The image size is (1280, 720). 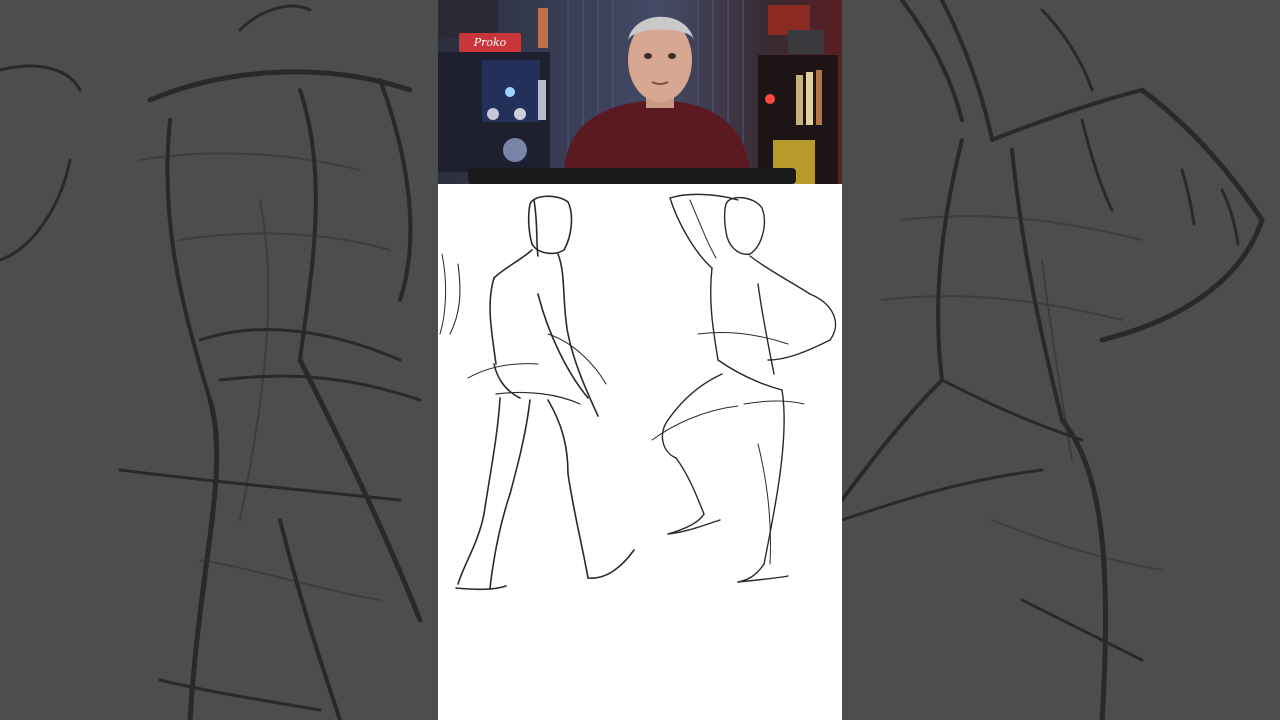 What do you see at coordinates (490, 42) in the screenshot?
I see `brand-sign: Proko` at bounding box center [490, 42].